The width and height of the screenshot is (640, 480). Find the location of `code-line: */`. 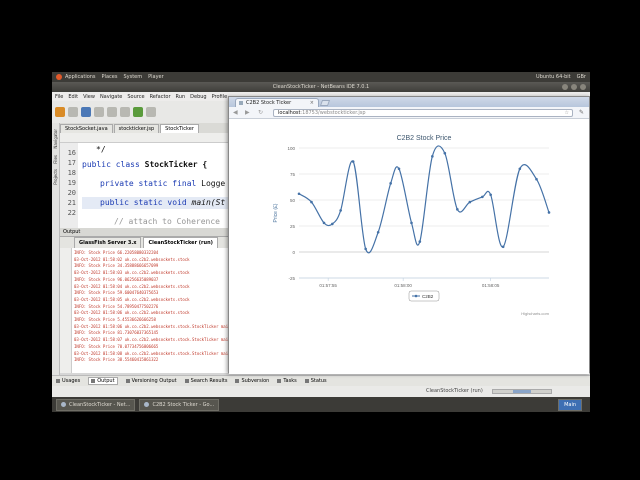

code-line: */ is located at coordinates (101, 149).